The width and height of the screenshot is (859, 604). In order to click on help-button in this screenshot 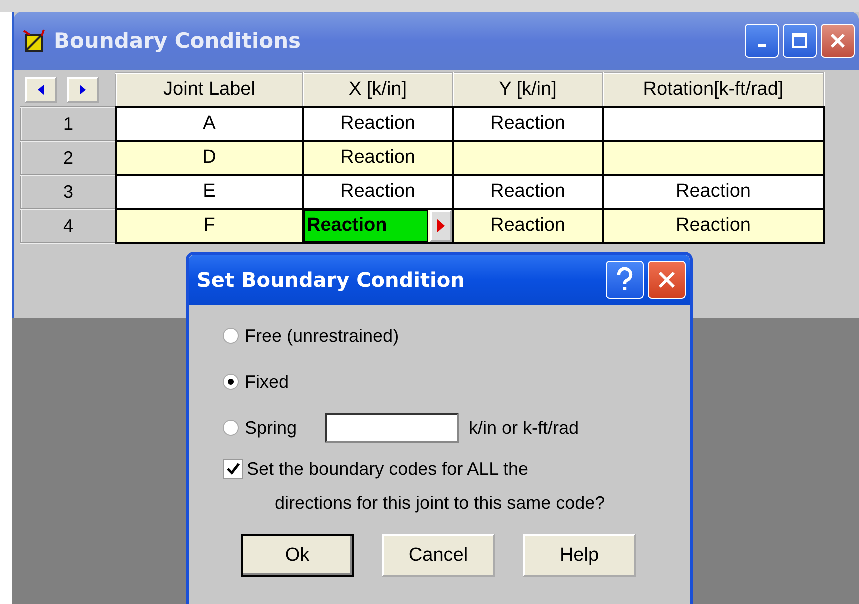, I will do `click(625, 280)`.